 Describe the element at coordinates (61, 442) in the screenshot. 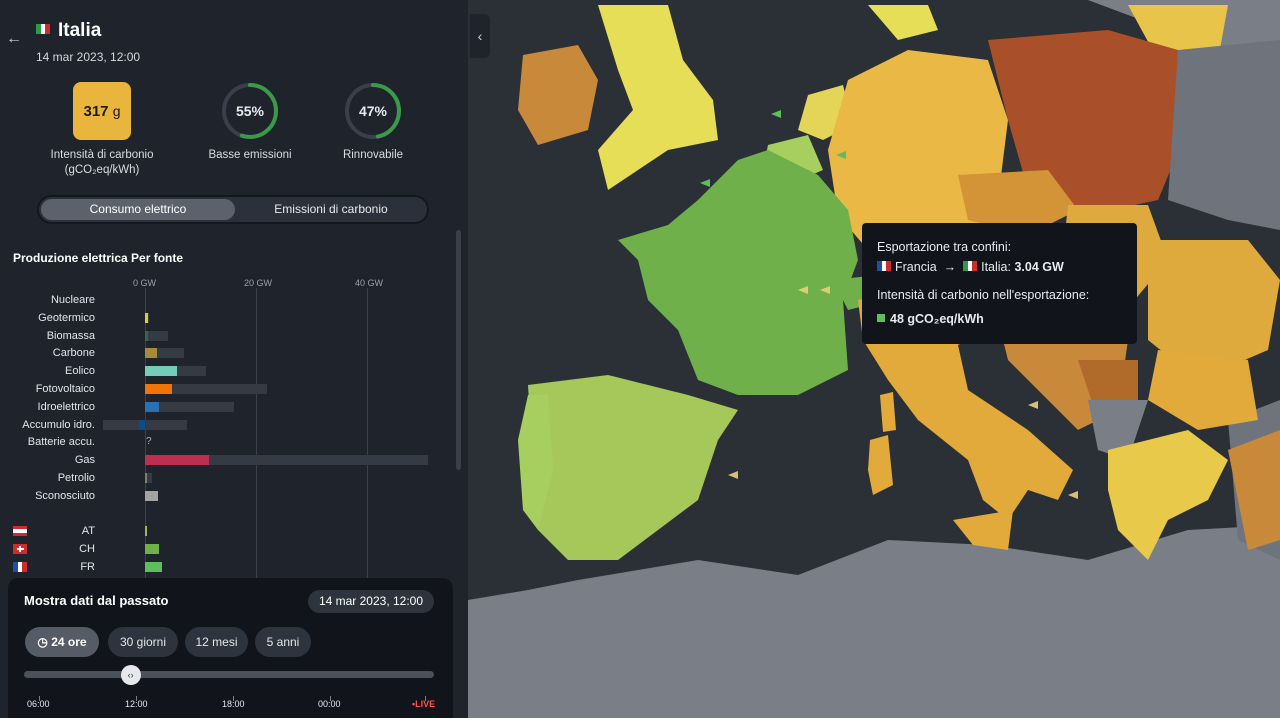

I see `source-label: Batterie accu.` at that location.